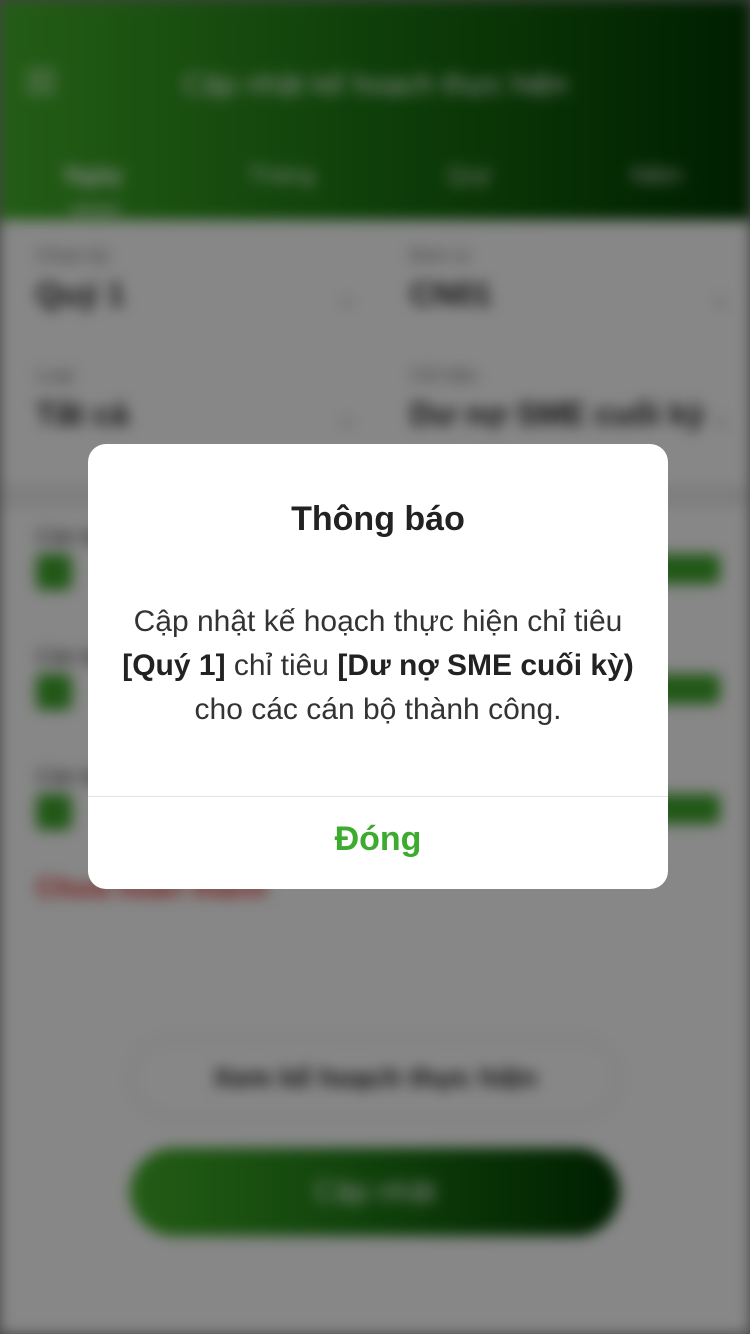  I want to click on message-period: [Quý 1], so click(174, 665).